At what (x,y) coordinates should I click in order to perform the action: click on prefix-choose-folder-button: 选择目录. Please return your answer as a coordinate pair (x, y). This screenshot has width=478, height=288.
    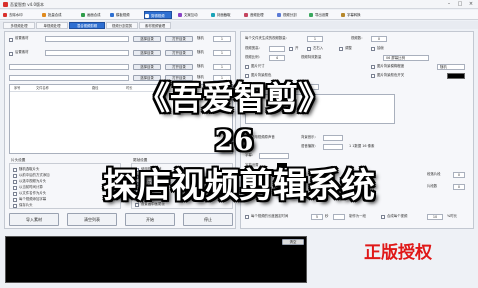
    Looking at the image, I should click on (147, 39).